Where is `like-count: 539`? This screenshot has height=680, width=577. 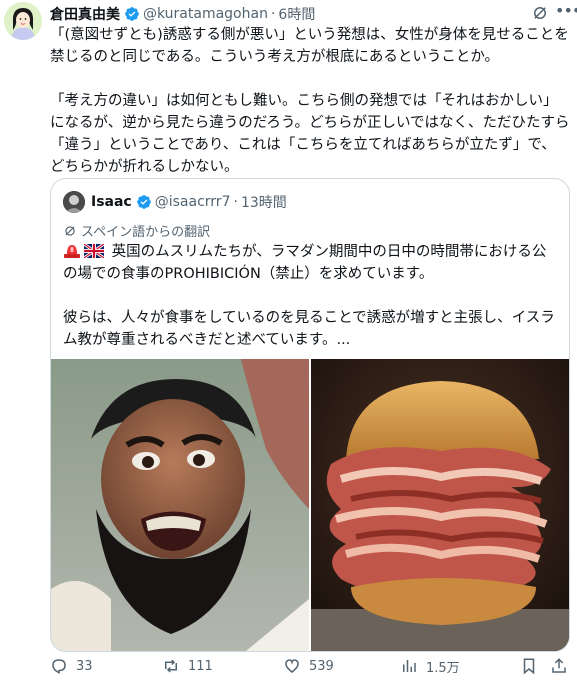 like-count: 539 is located at coordinates (321, 666).